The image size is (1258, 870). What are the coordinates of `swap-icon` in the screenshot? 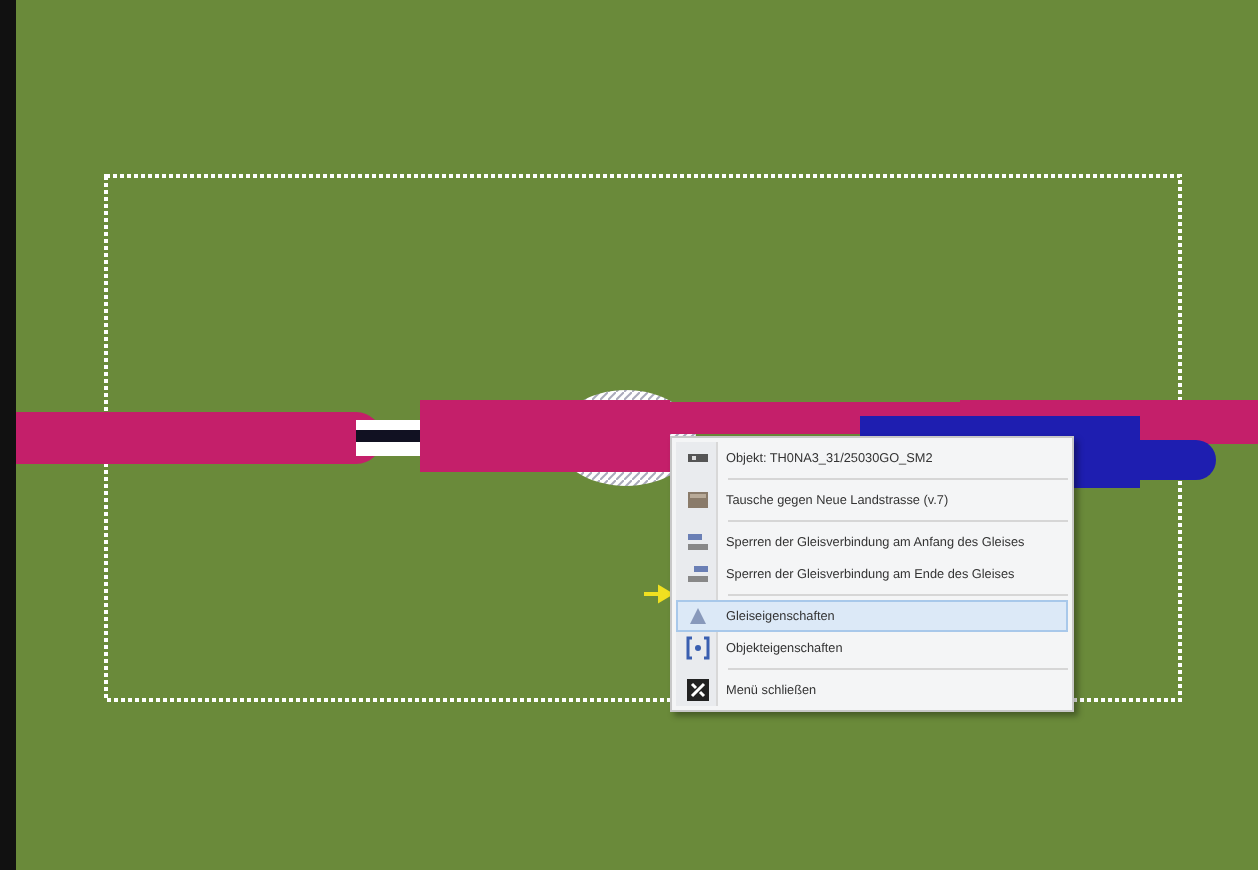 It's located at (698, 500).